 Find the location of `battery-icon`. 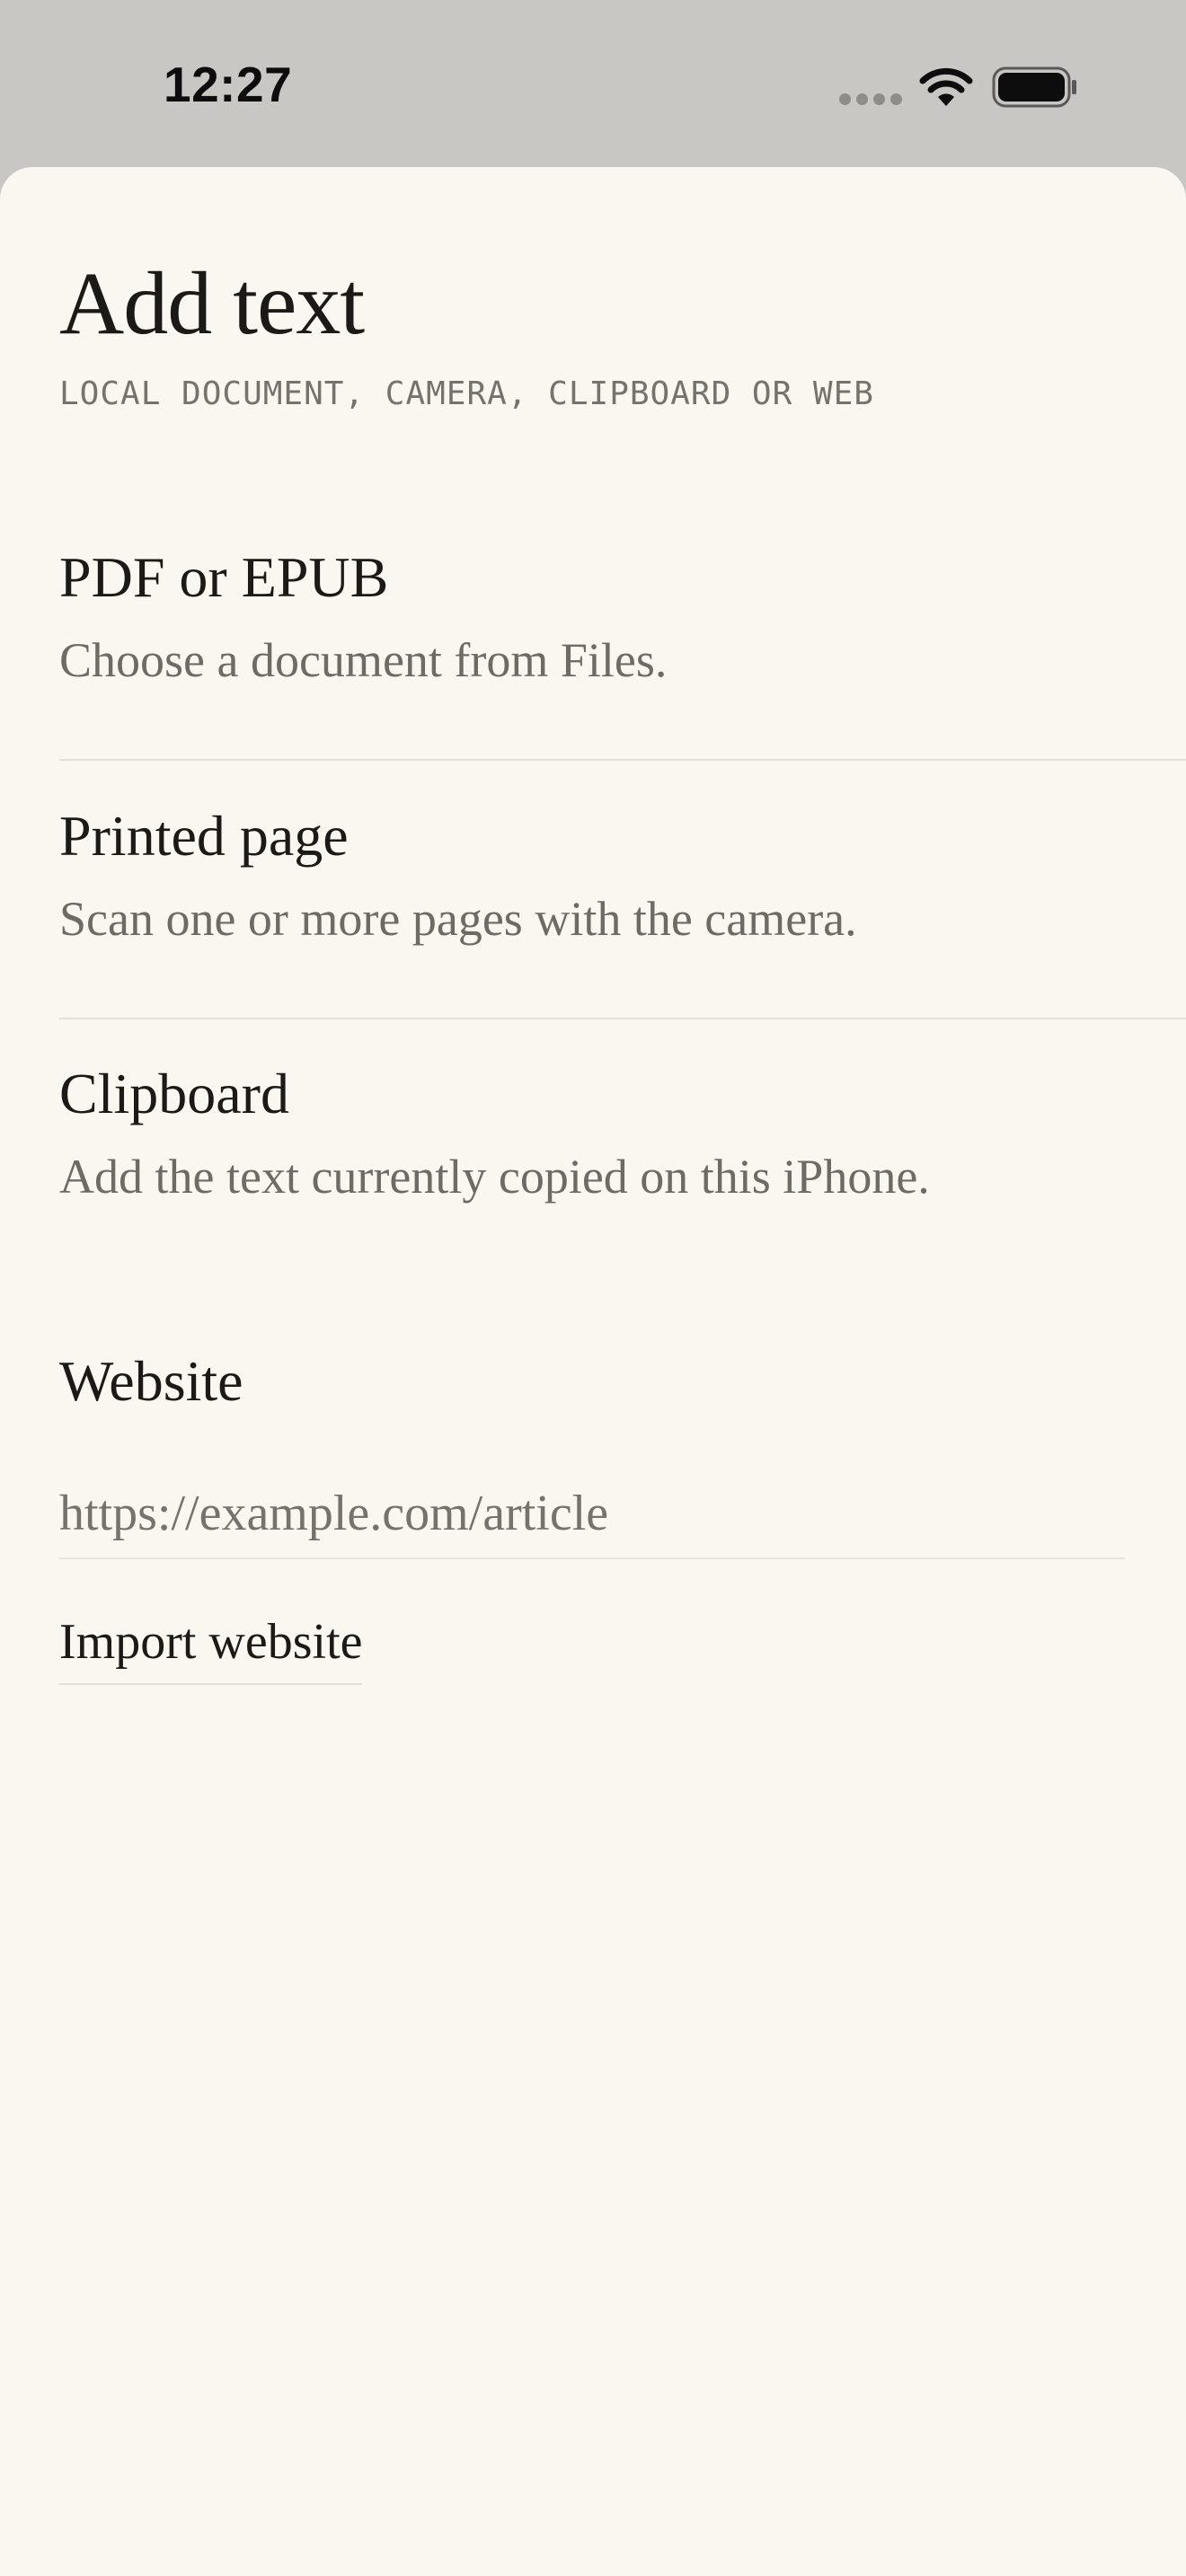

battery-icon is located at coordinates (1034, 87).